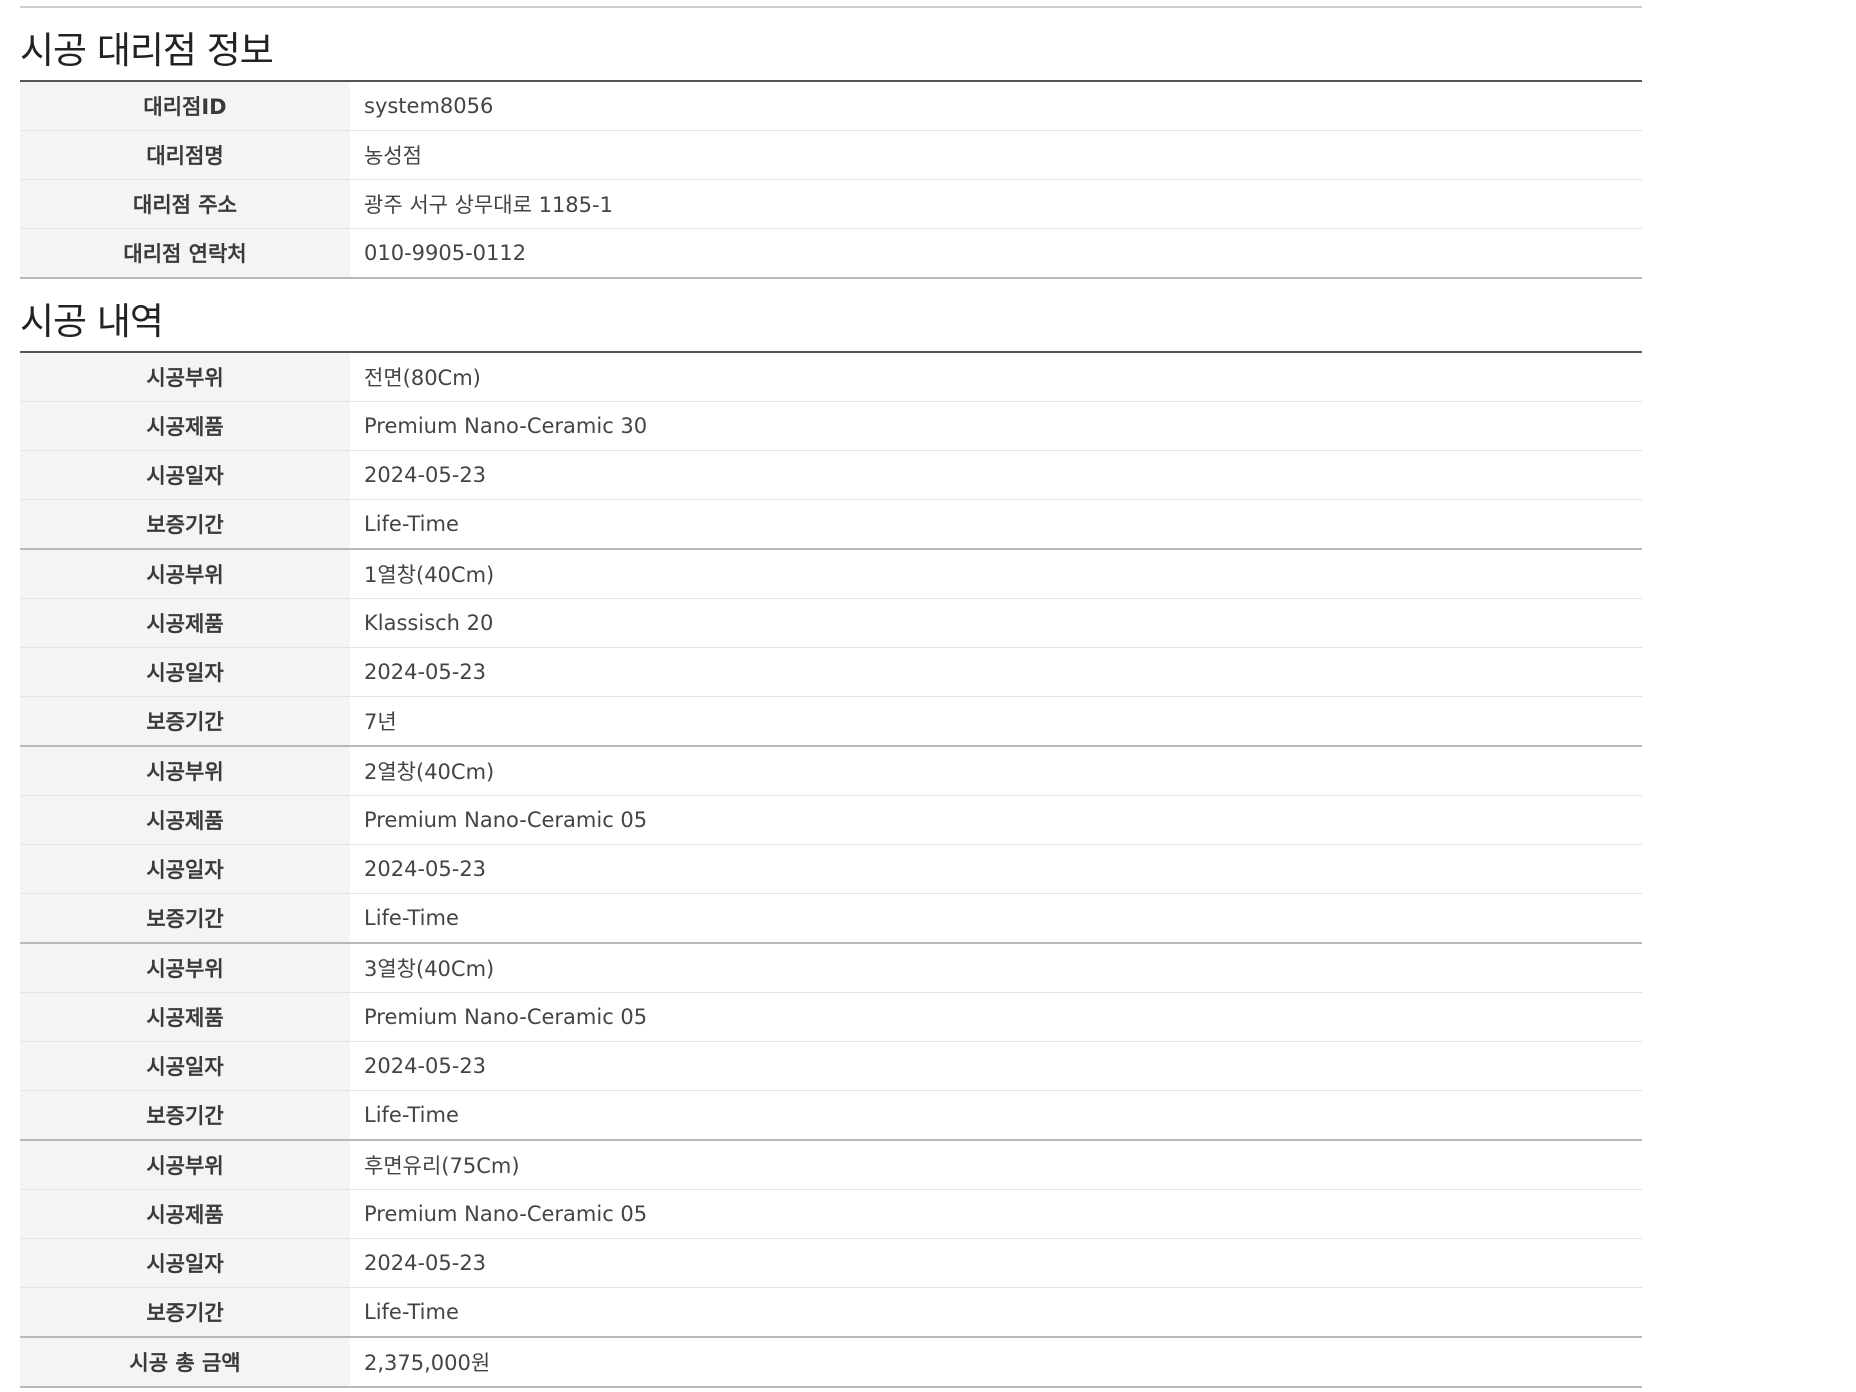 The image size is (1856, 1392). I want to click on agency-id-label: 대리점ID, so click(185, 106).